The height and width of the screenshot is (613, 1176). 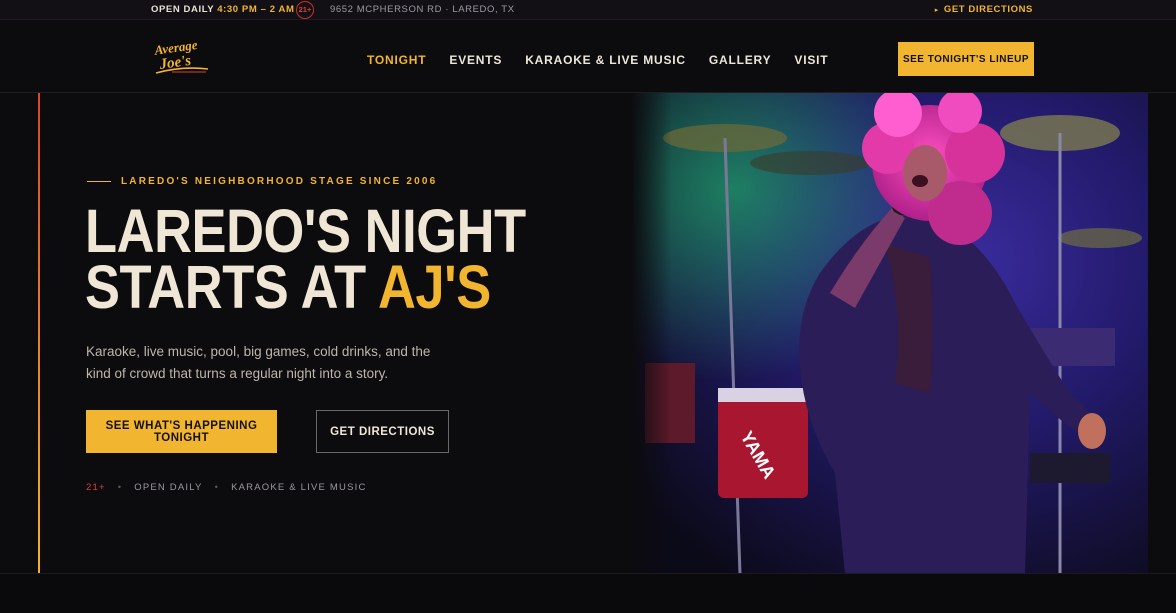 What do you see at coordinates (226, 487) in the screenshot?
I see `hero-tags: 21+ • OPEN DAILY • KARAOKE & LIVE MUSIC` at bounding box center [226, 487].